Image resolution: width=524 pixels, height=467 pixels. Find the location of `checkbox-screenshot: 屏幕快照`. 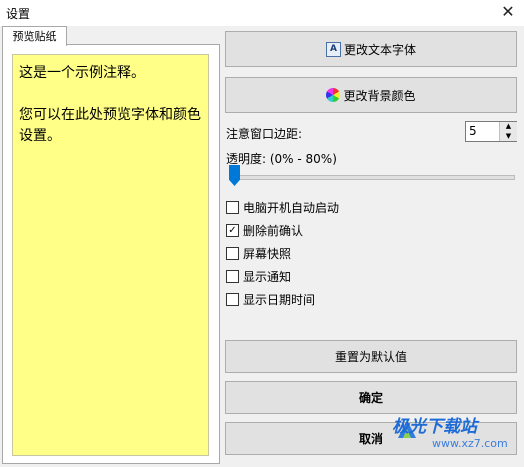

checkbox-screenshot: 屏幕快照 is located at coordinates (258, 253).